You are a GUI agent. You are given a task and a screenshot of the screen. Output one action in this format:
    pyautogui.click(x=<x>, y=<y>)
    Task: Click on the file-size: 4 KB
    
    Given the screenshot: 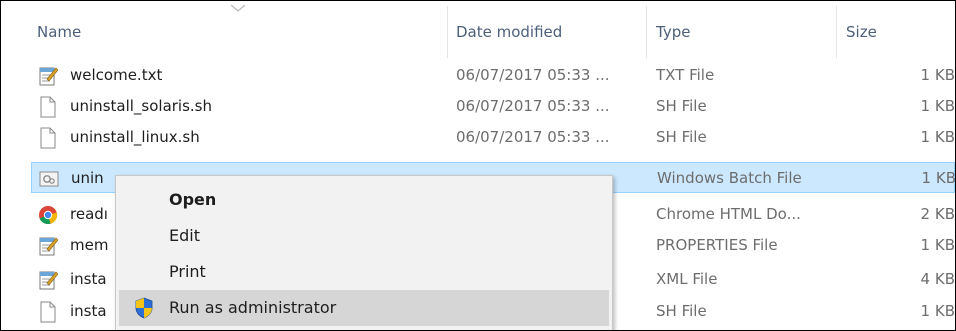 What is the action you would take?
    pyautogui.click(x=937, y=279)
    